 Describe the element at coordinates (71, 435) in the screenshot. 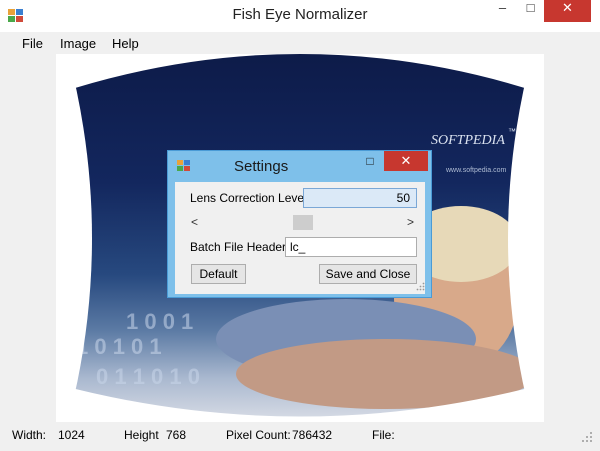

I see `status-width-value: 1024` at that location.